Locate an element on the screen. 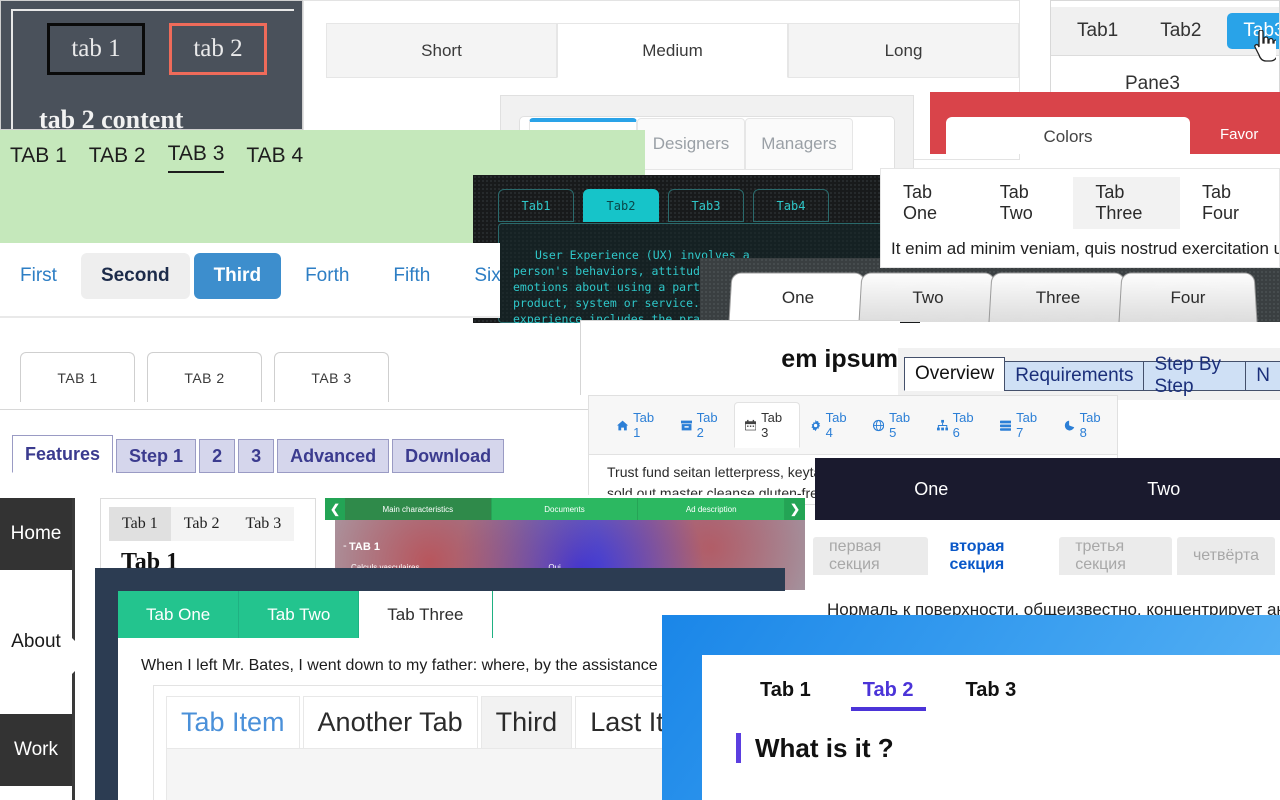  nav-forth: Forth is located at coordinates (327, 276).